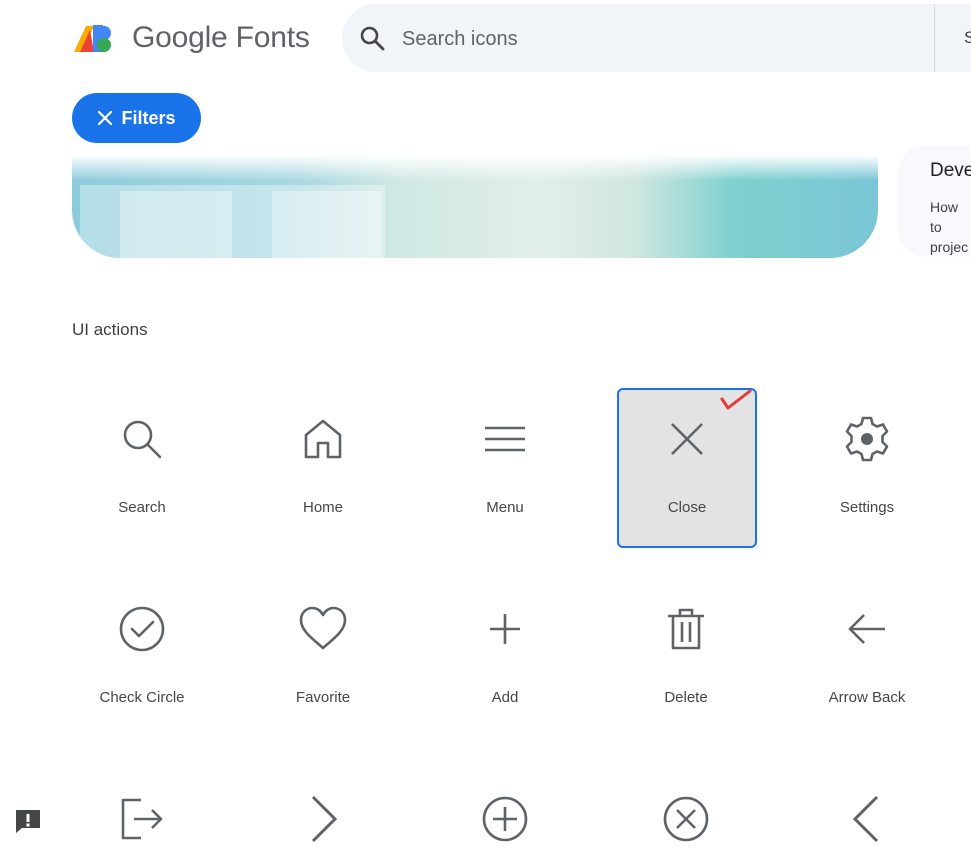  What do you see at coordinates (867, 468) in the screenshot?
I see `icon-tile-settings: Settings` at bounding box center [867, 468].